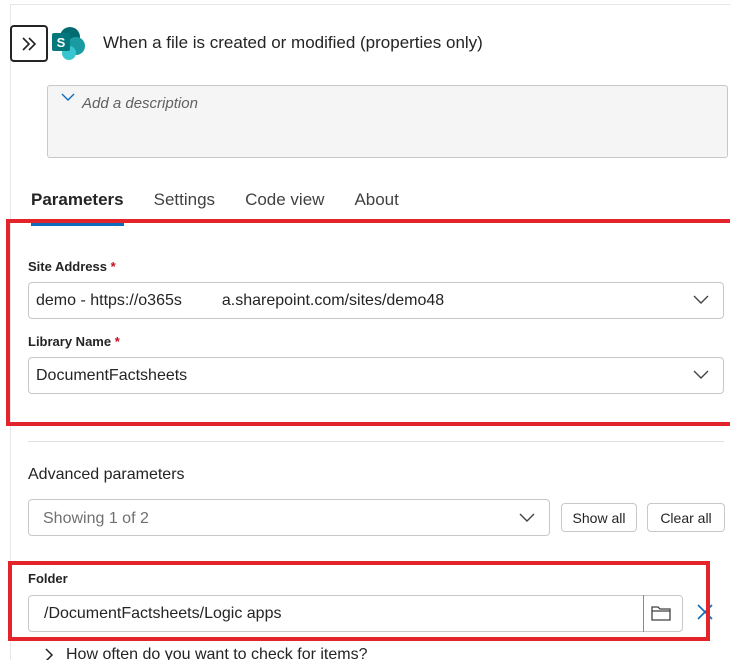  What do you see at coordinates (289, 517) in the screenshot?
I see `advanced-parameters-dropdown: Showing 1 of 2` at bounding box center [289, 517].